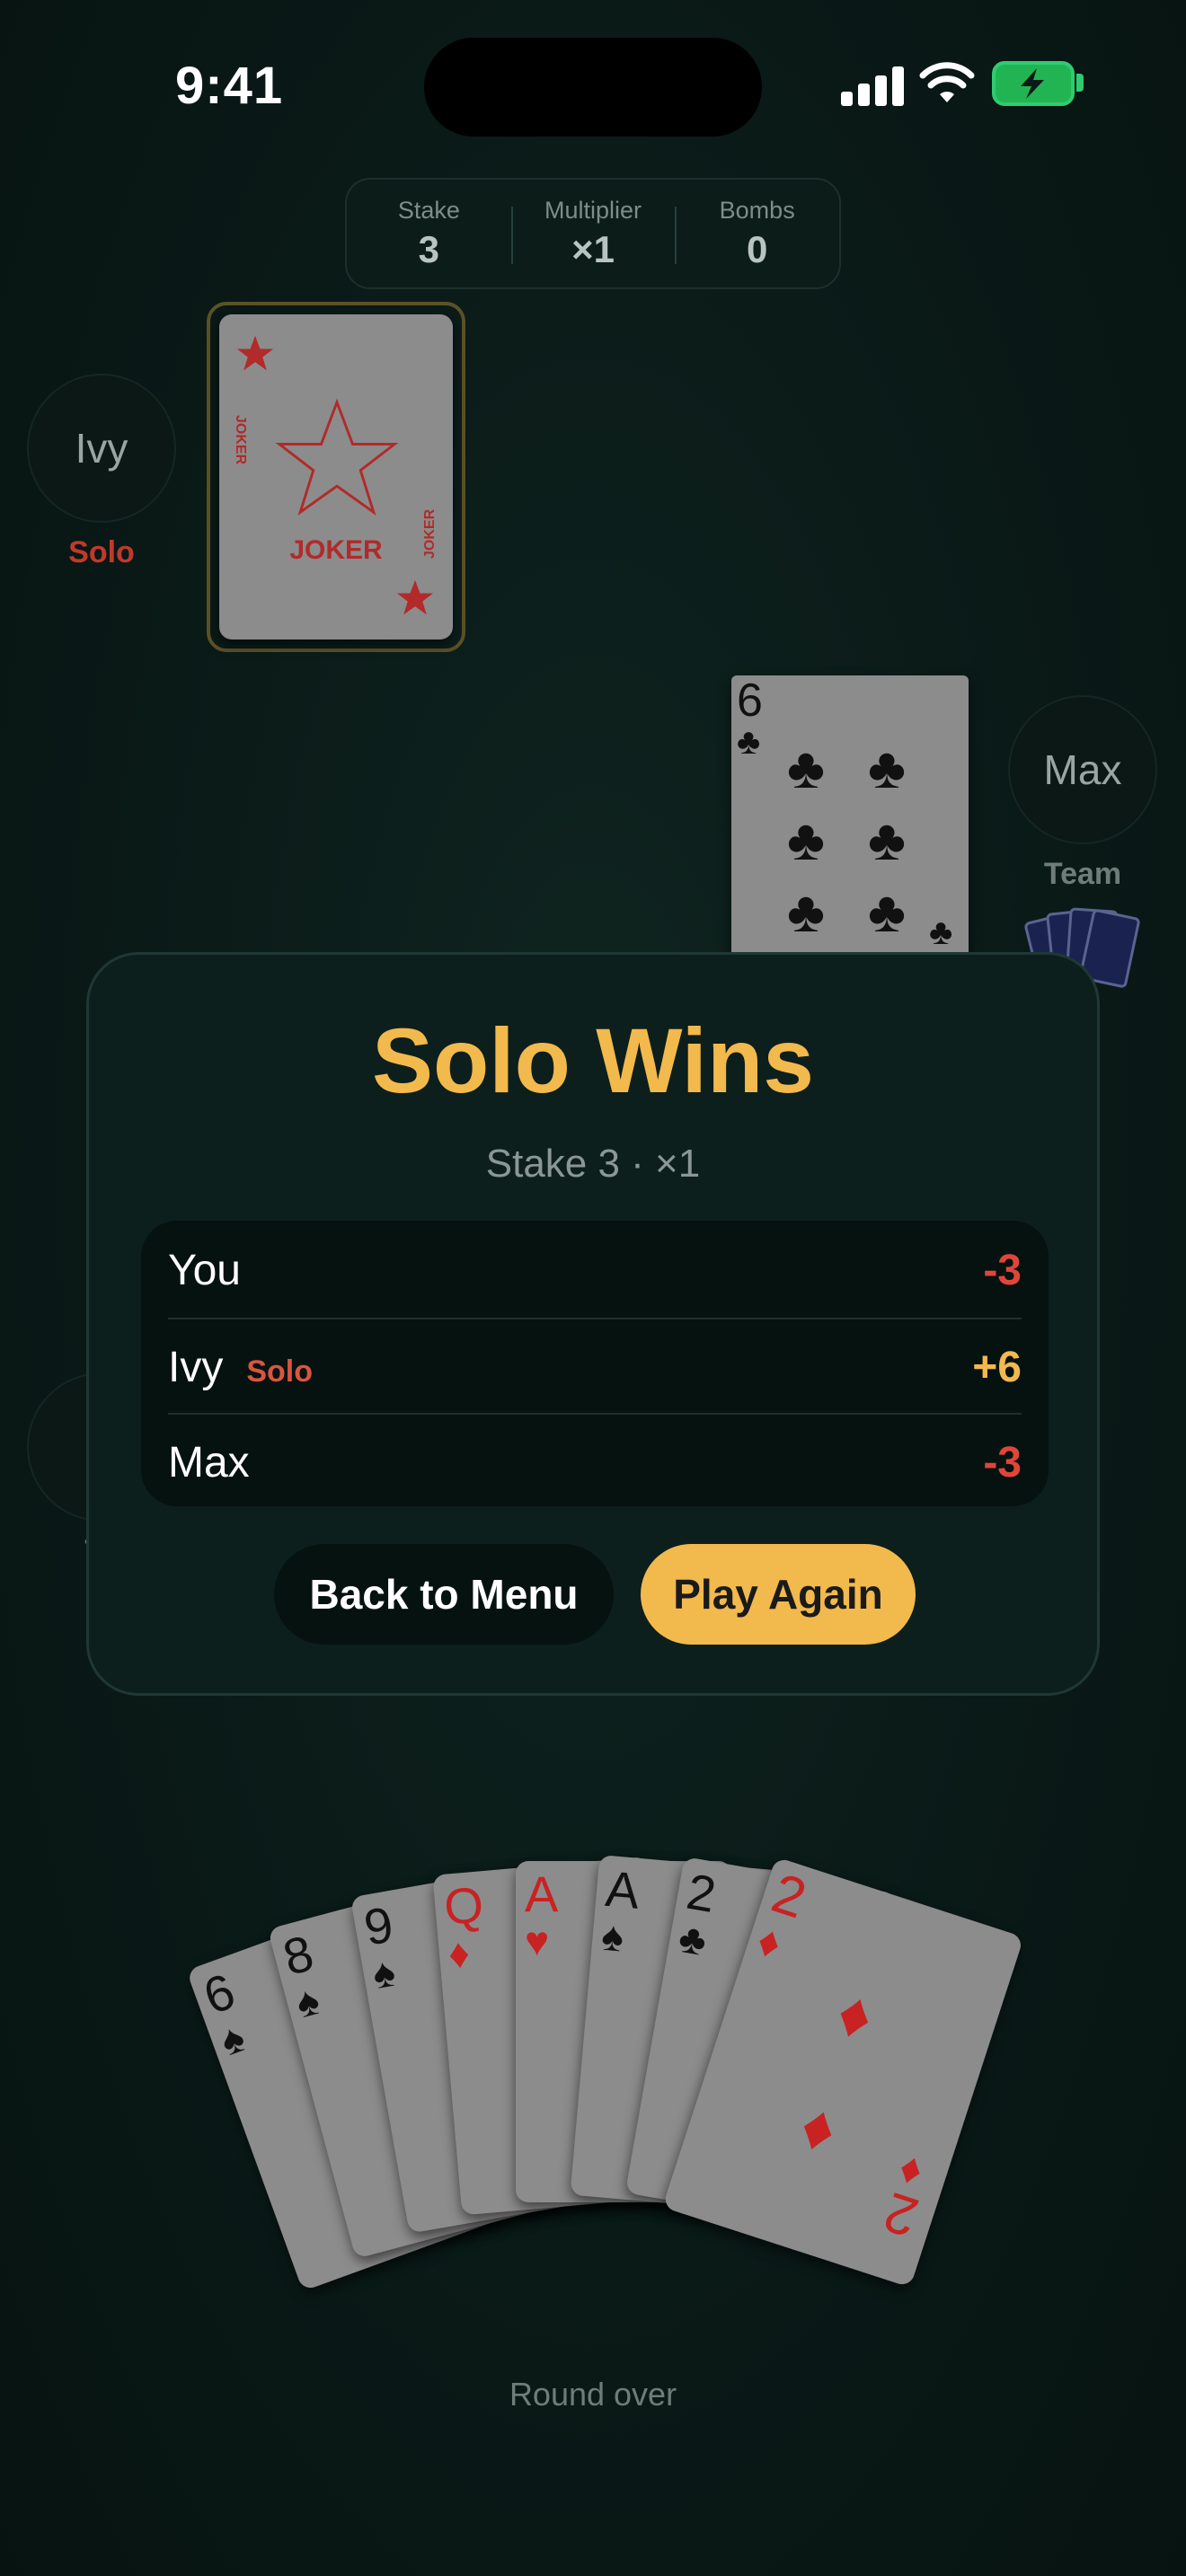  I want to click on player-avatar-ivy: Ivy, so click(101, 448).